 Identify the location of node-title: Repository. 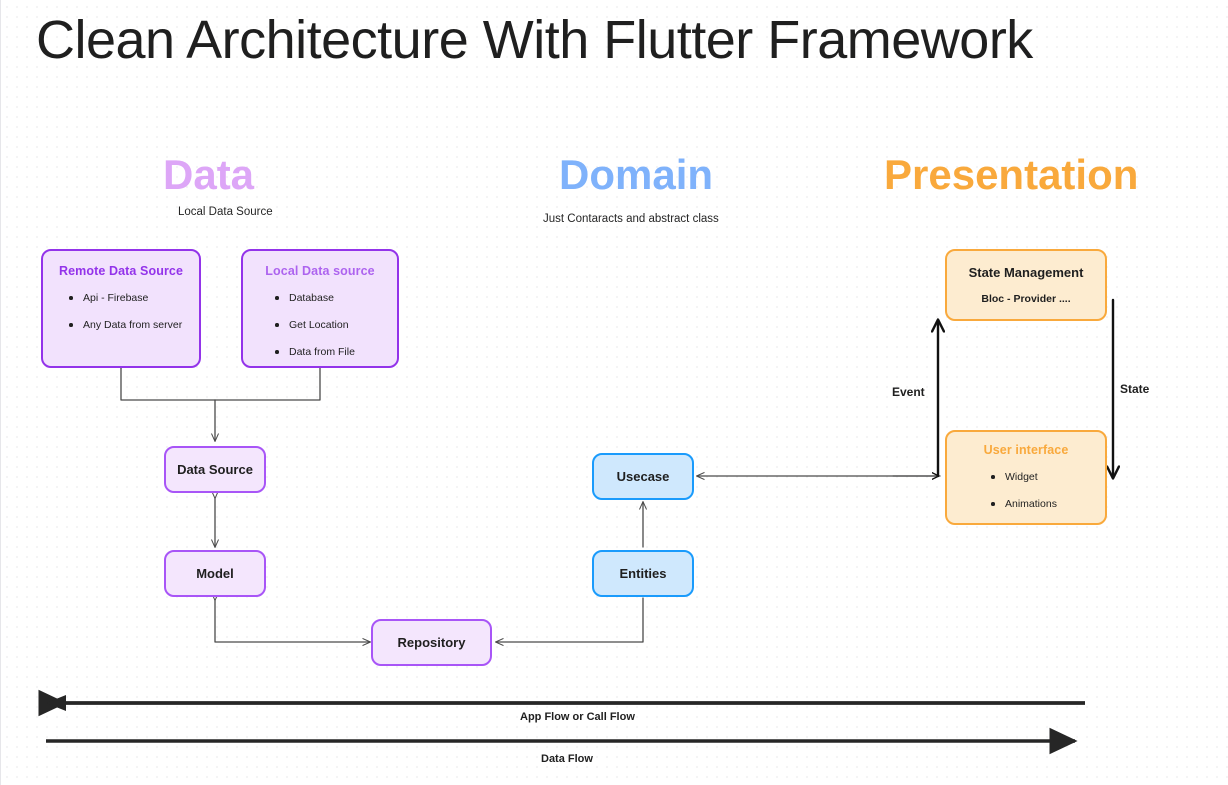
(431, 642).